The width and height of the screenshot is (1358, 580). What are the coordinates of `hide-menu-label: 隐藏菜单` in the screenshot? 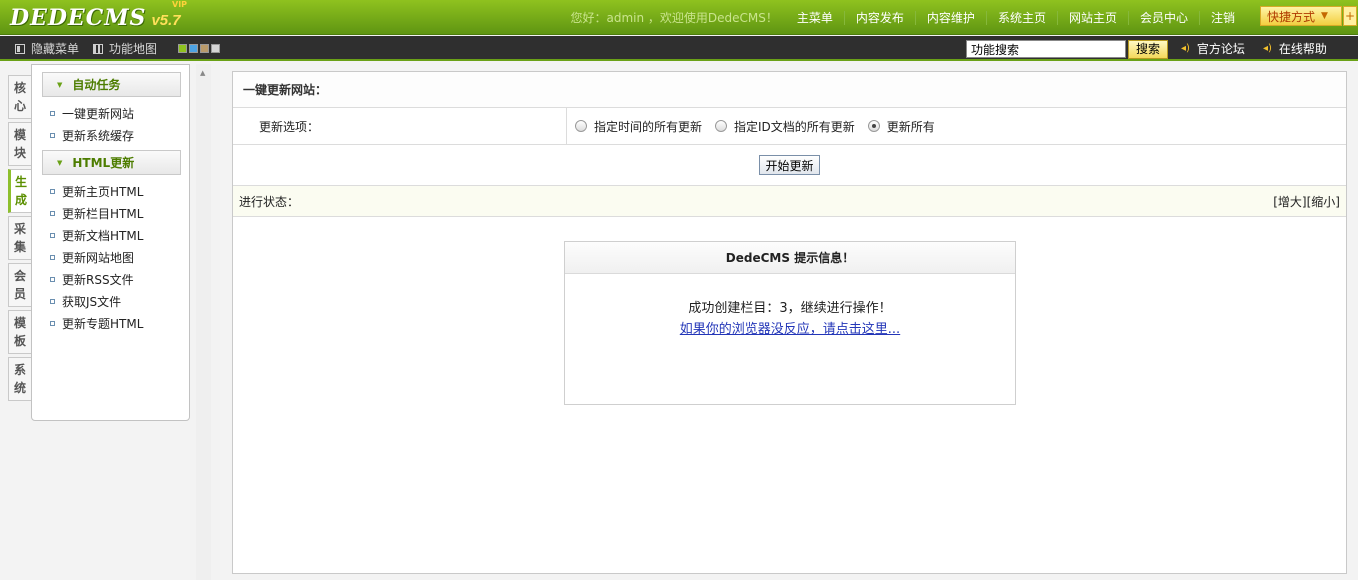 It's located at (55, 49).